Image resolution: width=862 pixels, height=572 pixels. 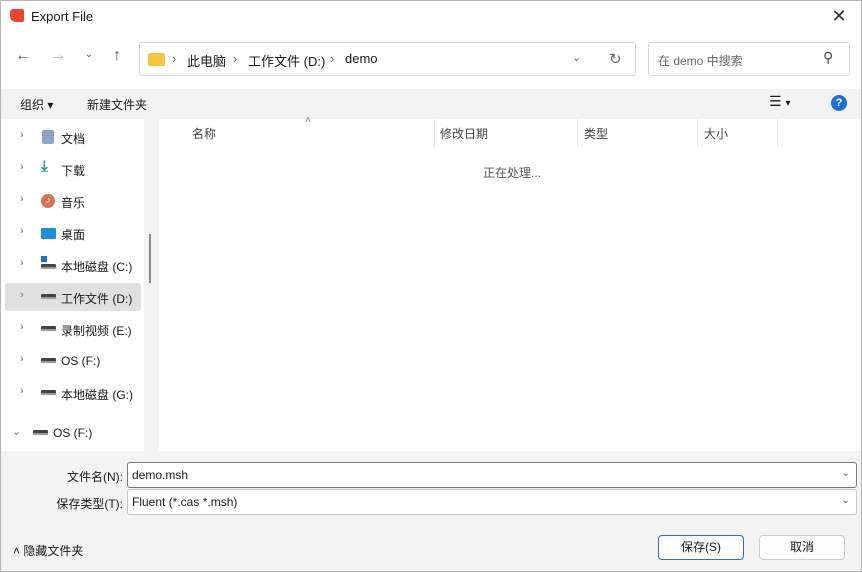 I want to click on sidebar-item-label: 本地磁盘 (C:), so click(x=97, y=267).